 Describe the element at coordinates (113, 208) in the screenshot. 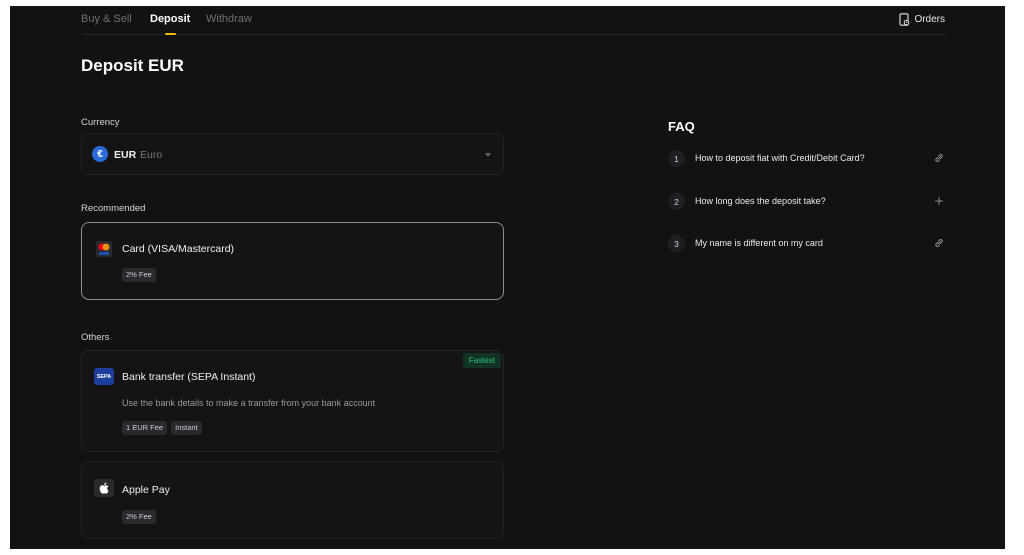

I see `recommended-label: Recommended` at that location.